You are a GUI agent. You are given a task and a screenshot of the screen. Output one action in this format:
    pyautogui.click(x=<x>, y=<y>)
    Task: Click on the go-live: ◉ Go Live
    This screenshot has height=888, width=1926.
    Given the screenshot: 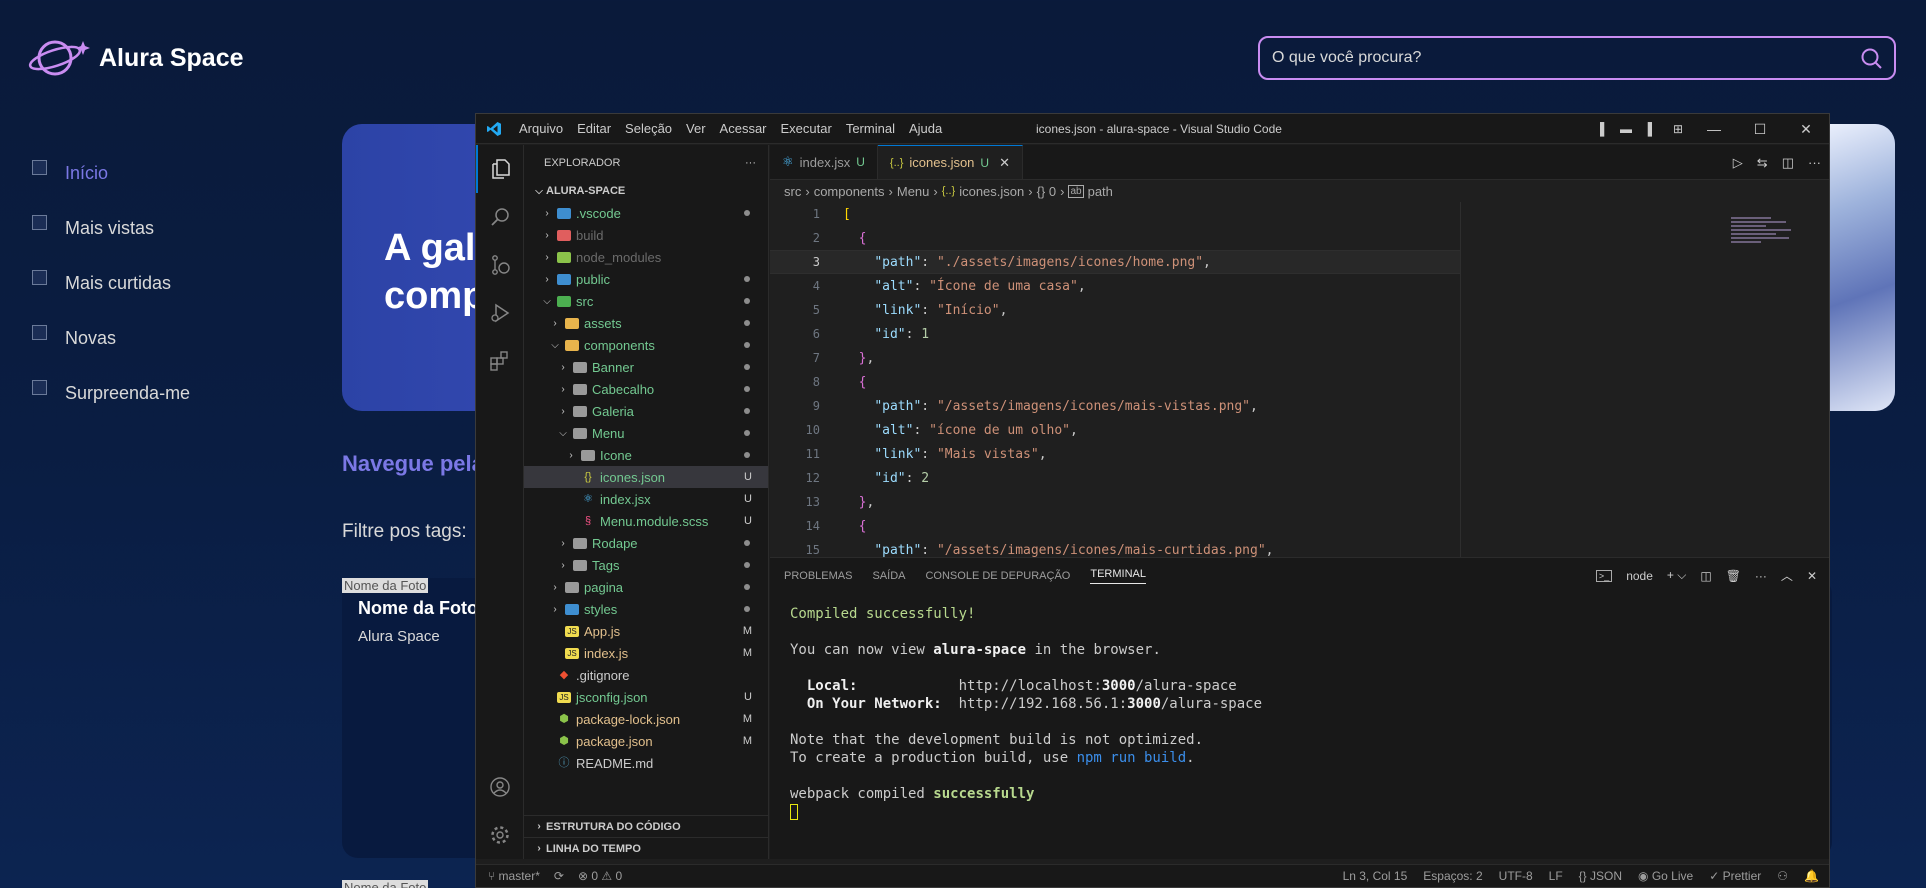 What is the action you would take?
    pyautogui.click(x=1665, y=876)
    